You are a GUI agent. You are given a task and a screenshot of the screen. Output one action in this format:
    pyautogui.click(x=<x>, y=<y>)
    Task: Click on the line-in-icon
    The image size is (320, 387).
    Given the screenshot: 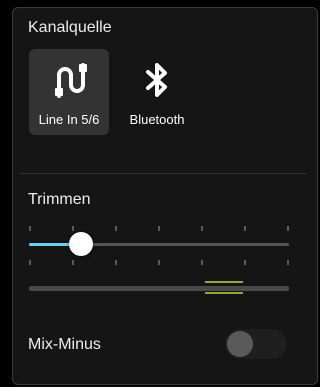 What is the action you would take?
    pyautogui.click(x=71, y=80)
    